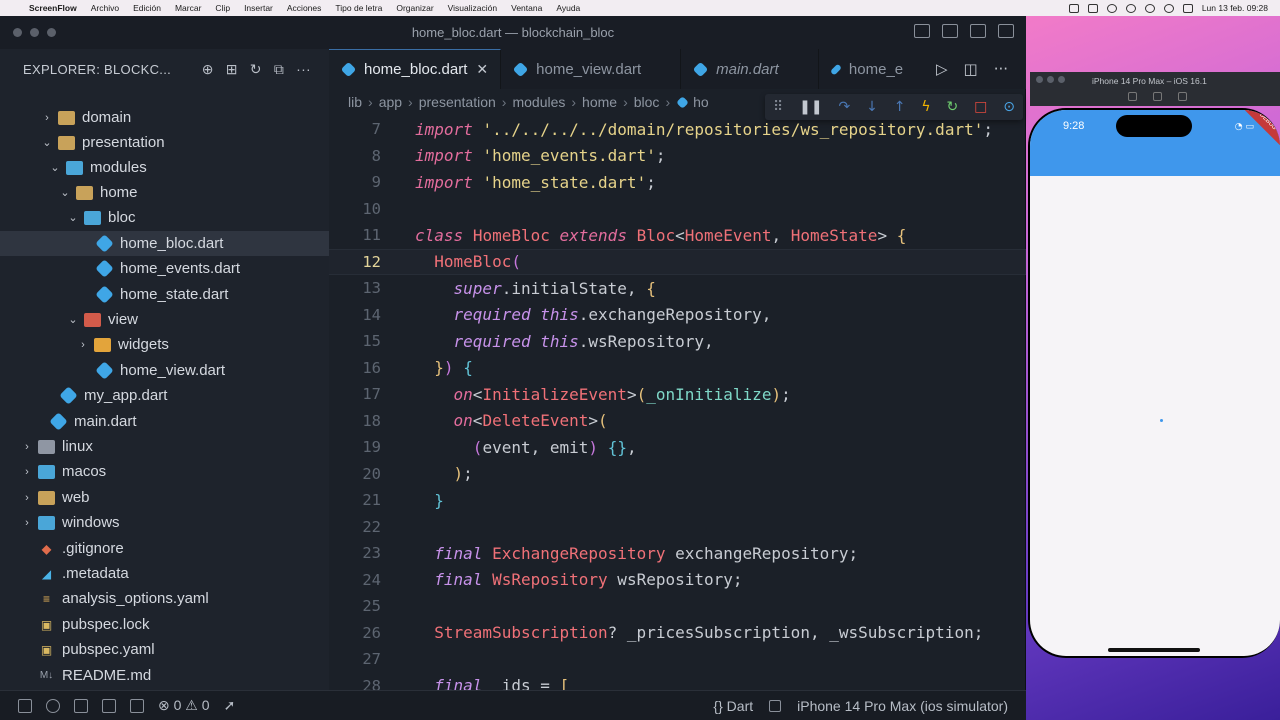  What do you see at coordinates (164, 497) in the screenshot?
I see `tree-item-web: › web` at bounding box center [164, 497].